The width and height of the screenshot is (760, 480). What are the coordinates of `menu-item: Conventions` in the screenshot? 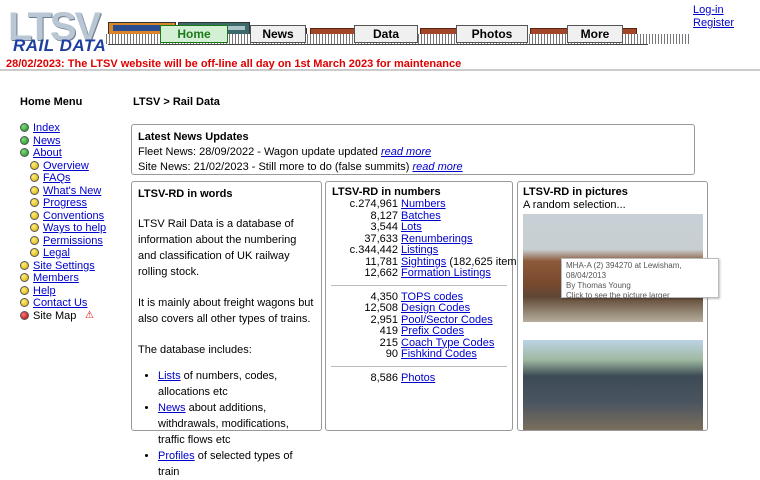 It's located at (75, 216).